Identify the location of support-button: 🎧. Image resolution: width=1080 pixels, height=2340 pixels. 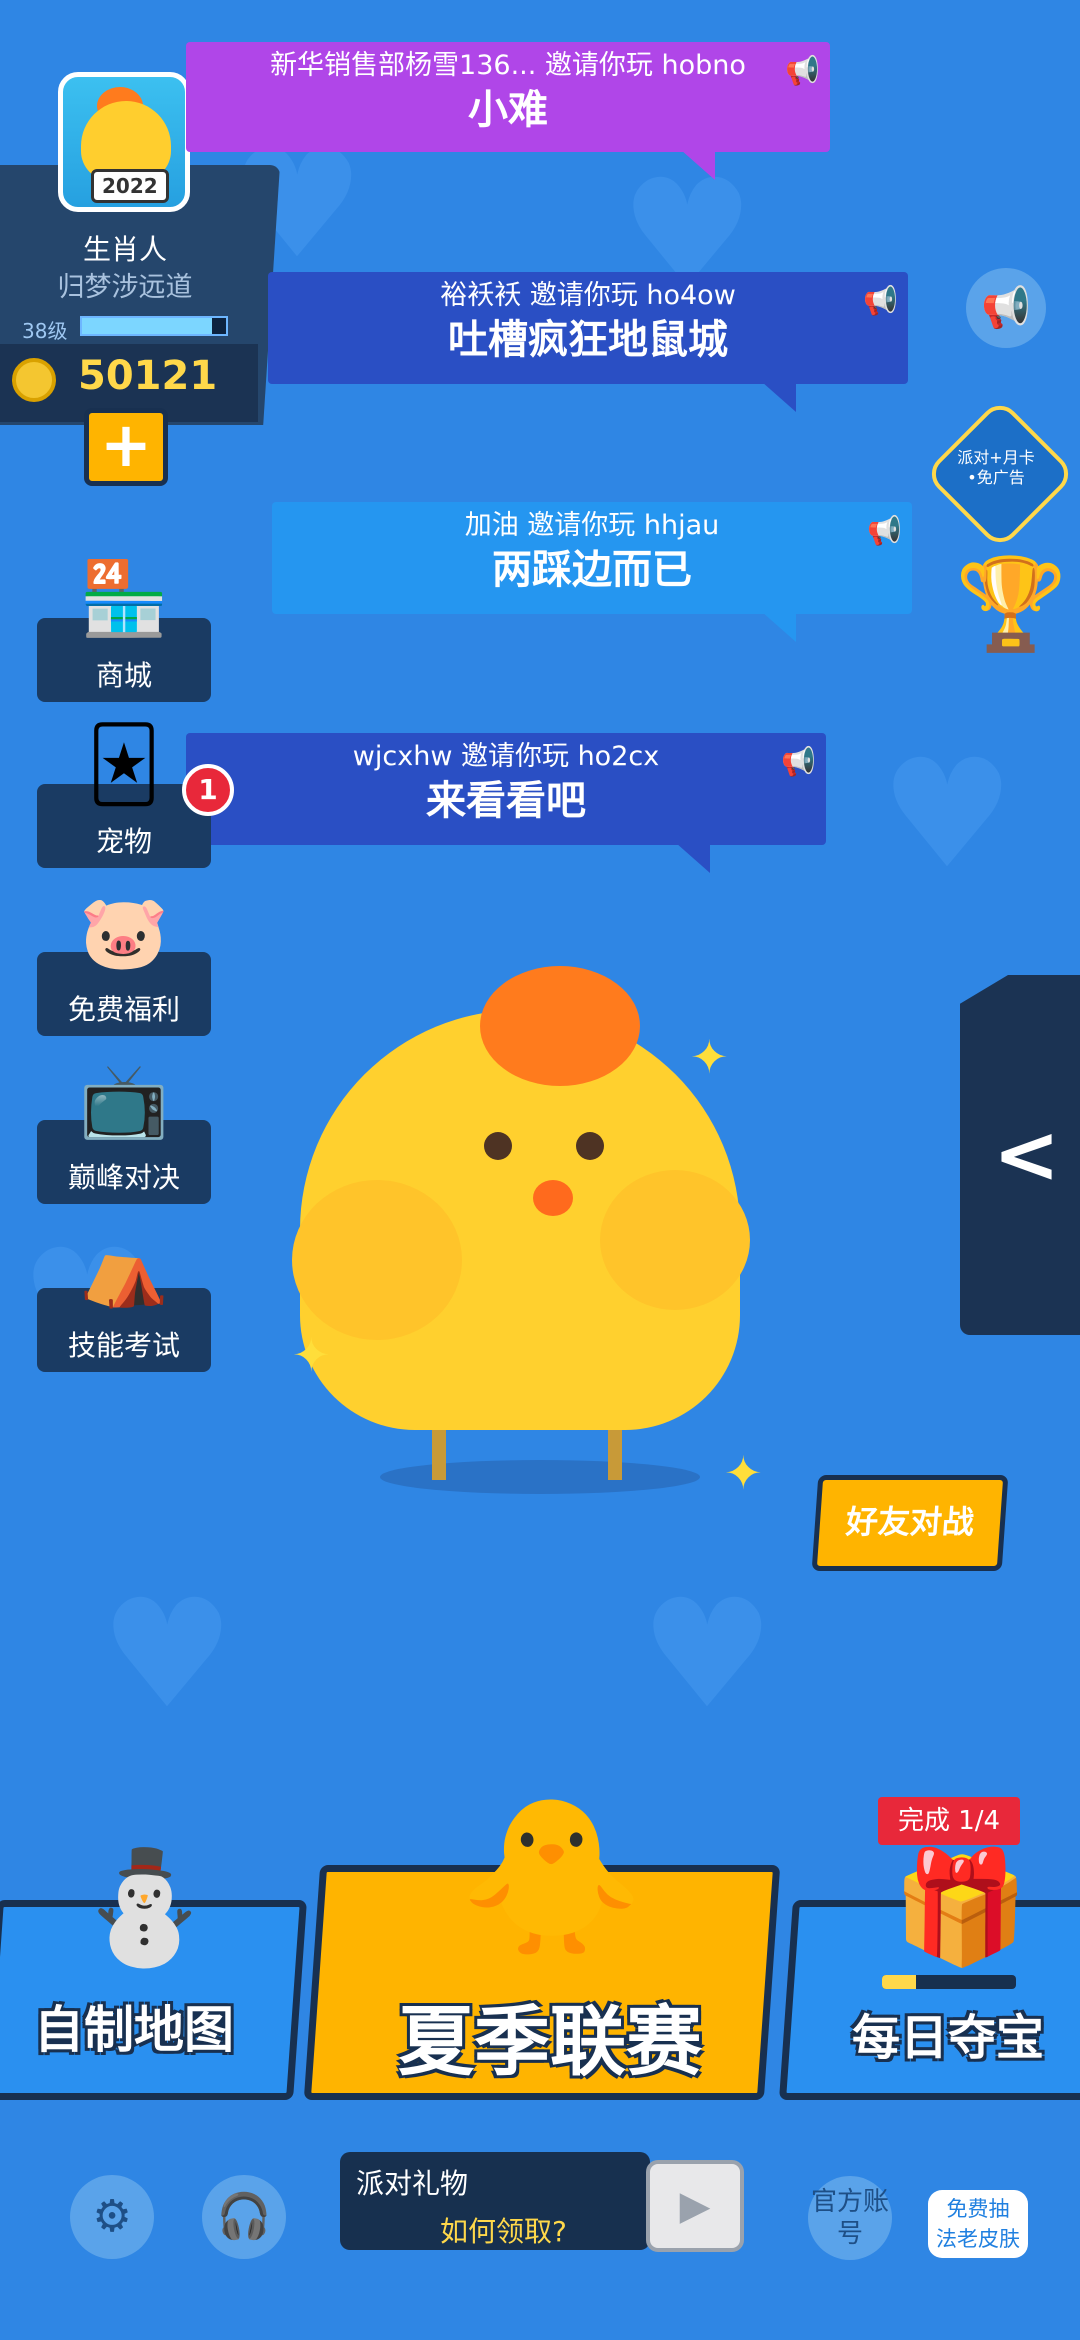
(244, 2217).